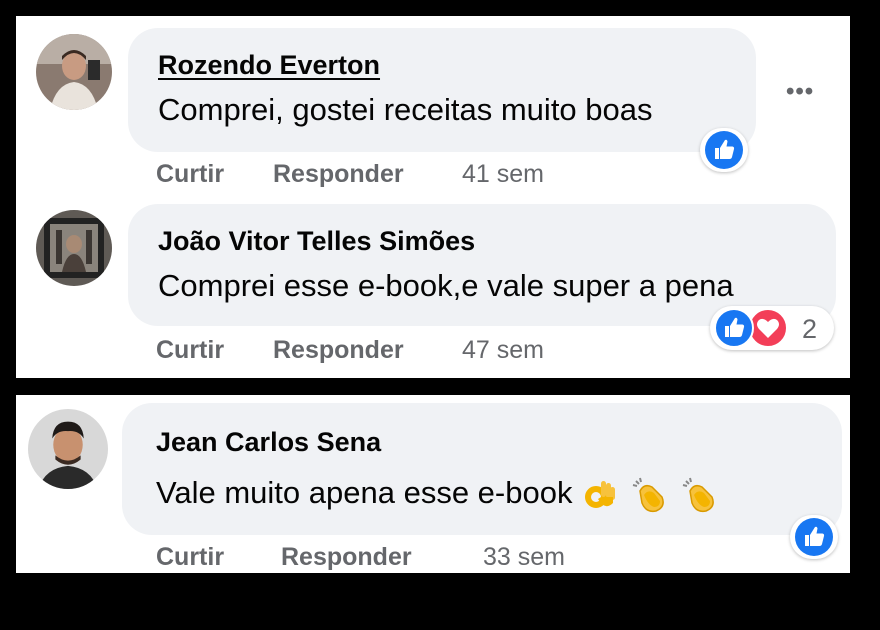 This screenshot has height=630, width=880. What do you see at coordinates (601, 495) in the screenshot?
I see `ok-hand-icon` at bounding box center [601, 495].